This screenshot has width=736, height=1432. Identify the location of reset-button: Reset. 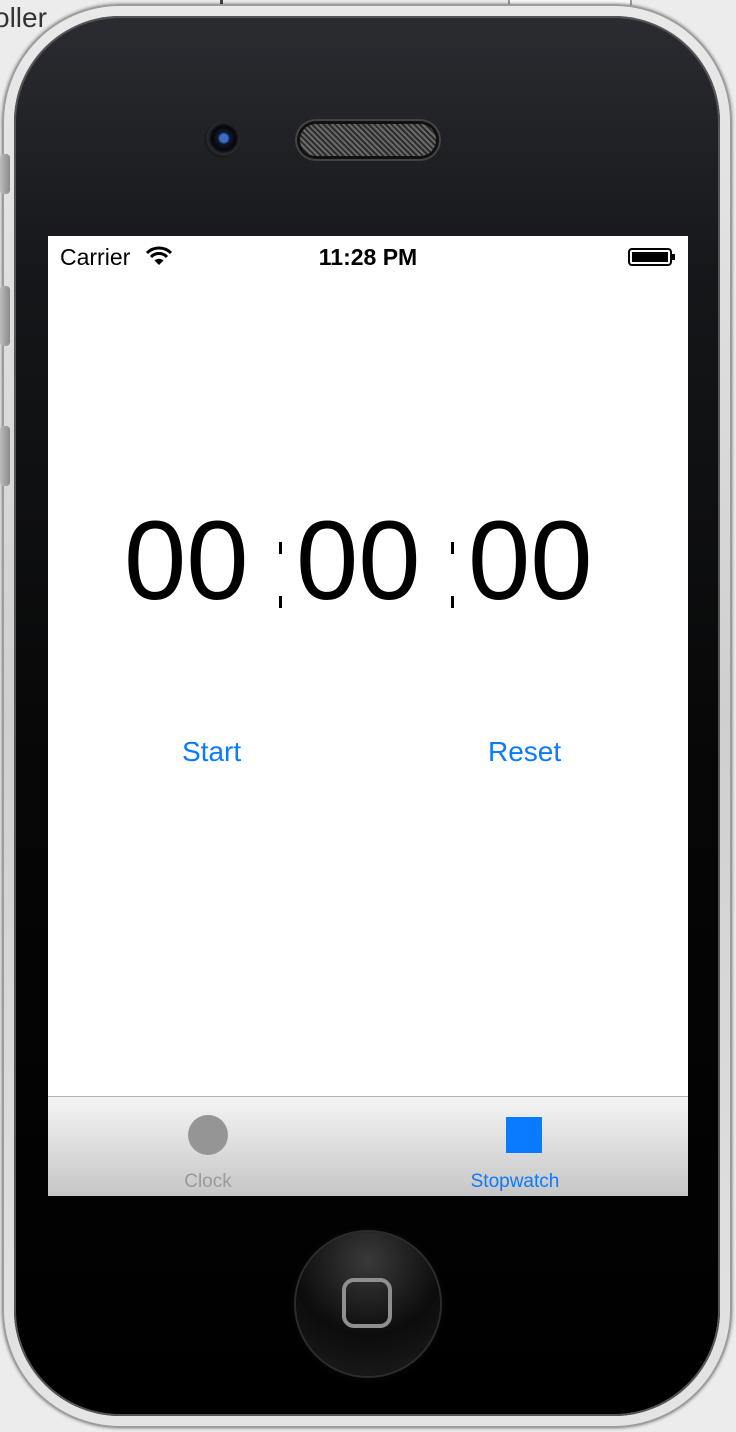
(524, 752).